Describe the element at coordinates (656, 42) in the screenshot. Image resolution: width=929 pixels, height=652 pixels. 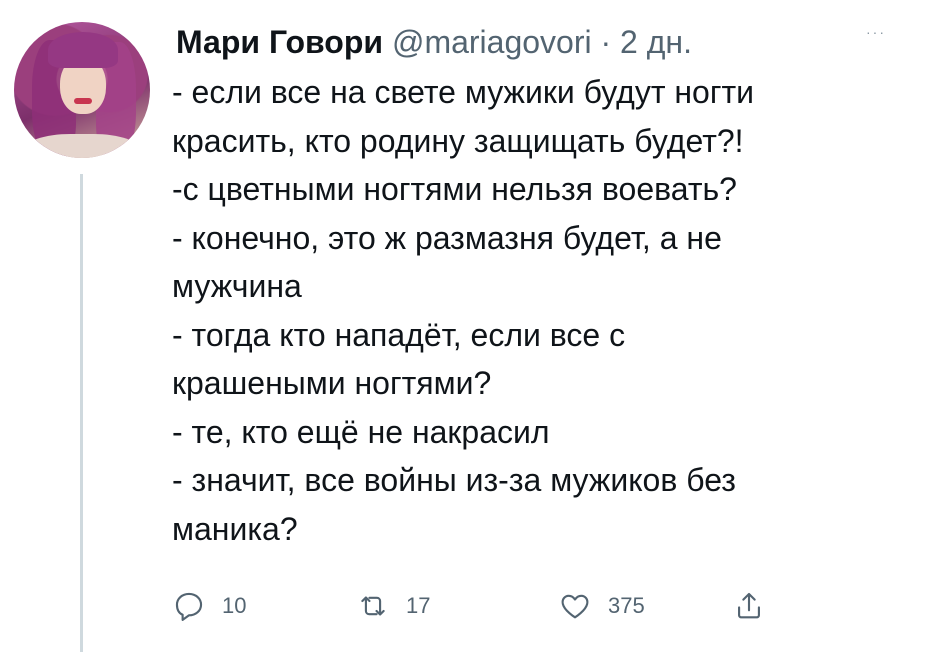
I see `tweet-time: 2 дн.` at that location.